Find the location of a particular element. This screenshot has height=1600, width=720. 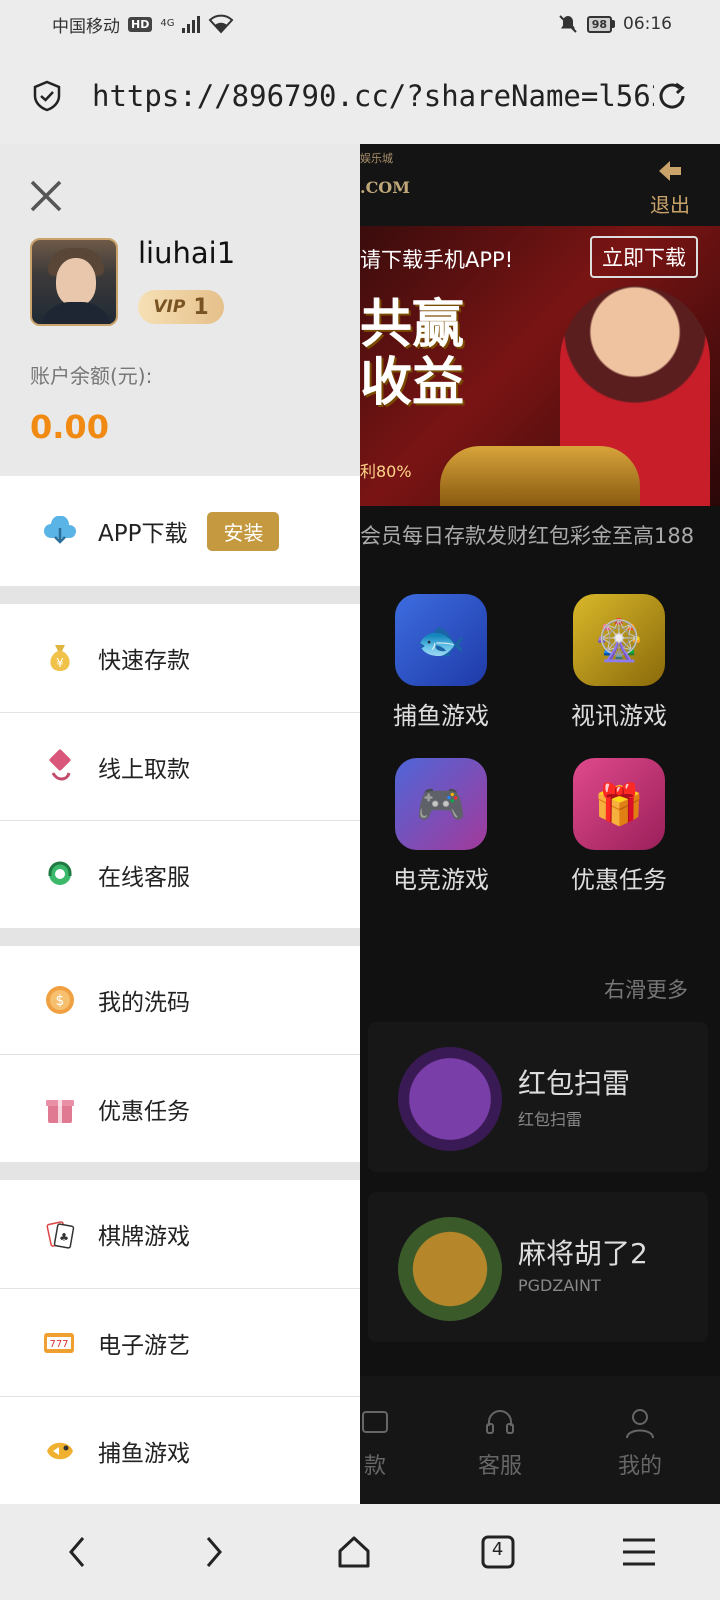

download-now-button: 立即下载 is located at coordinates (644, 257).